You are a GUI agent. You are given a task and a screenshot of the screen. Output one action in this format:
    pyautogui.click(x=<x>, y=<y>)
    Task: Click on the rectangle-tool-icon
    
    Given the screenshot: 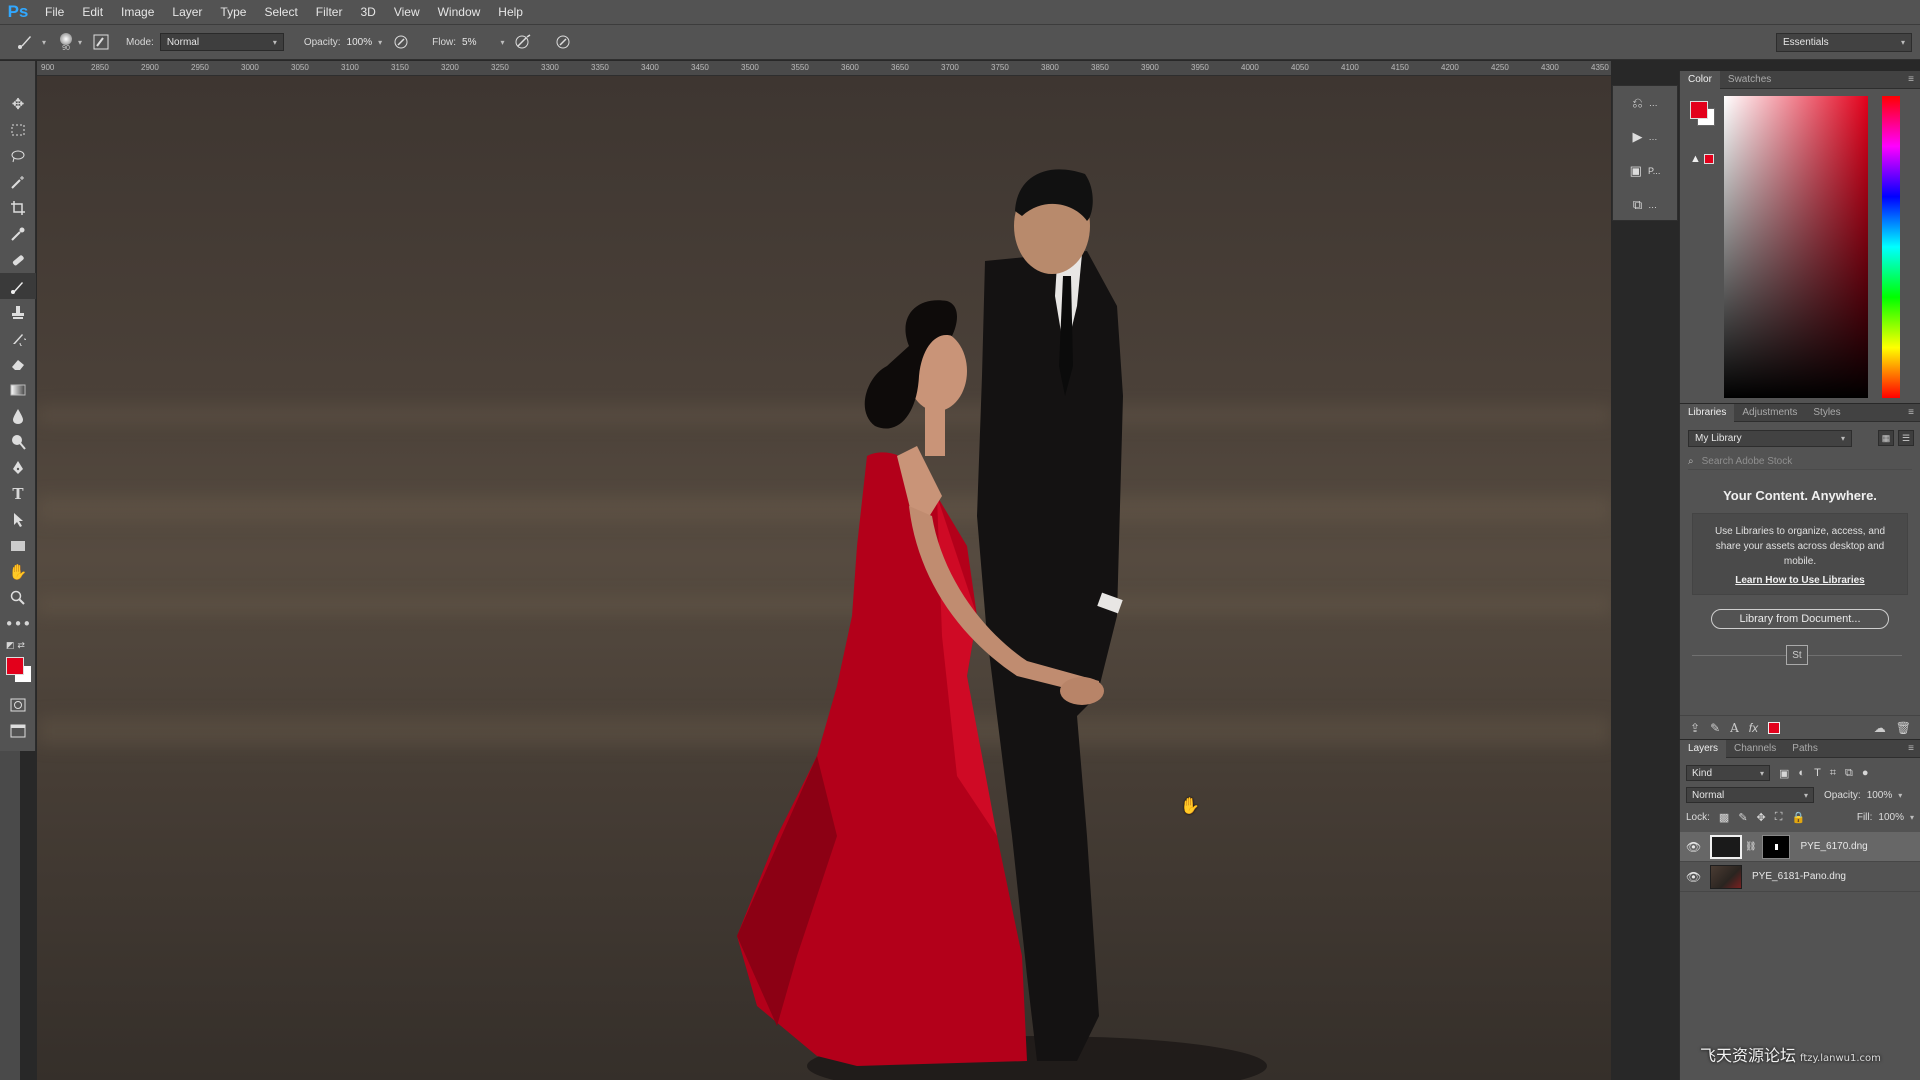 What is the action you would take?
    pyautogui.click(x=18, y=546)
    